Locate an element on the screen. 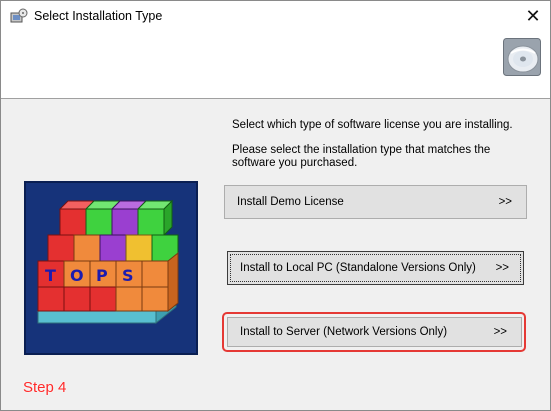  step-label: Step 4 is located at coordinates (45, 387).